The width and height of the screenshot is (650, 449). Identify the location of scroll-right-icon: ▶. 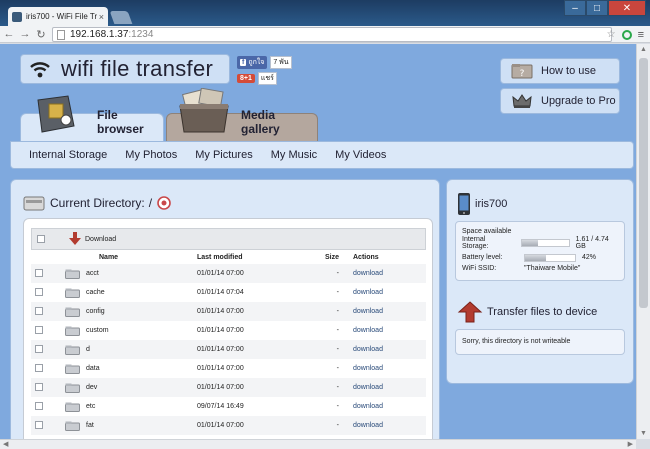
(630, 444).